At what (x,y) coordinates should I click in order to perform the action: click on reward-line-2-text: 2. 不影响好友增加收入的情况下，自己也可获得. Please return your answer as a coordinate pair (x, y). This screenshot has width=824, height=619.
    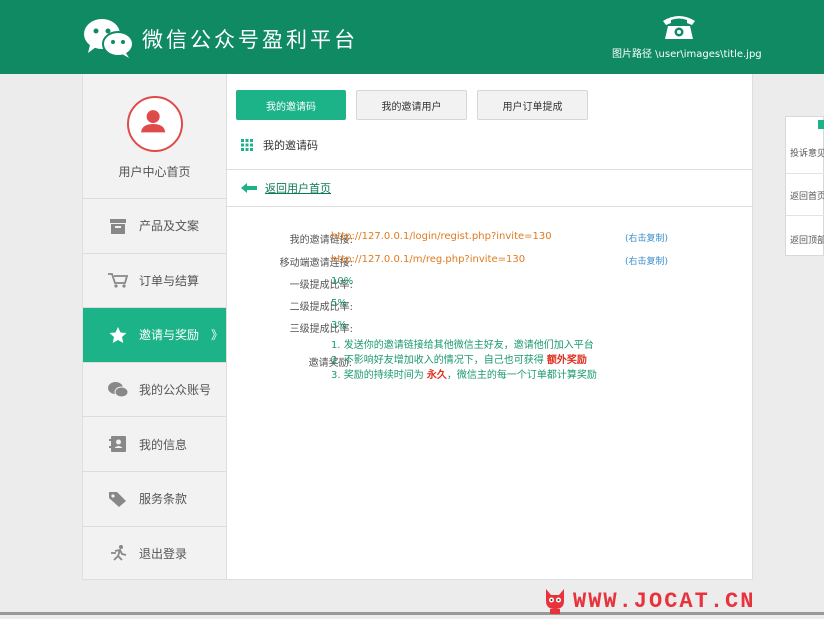
    Looking at the image, I should click on (437, 360).